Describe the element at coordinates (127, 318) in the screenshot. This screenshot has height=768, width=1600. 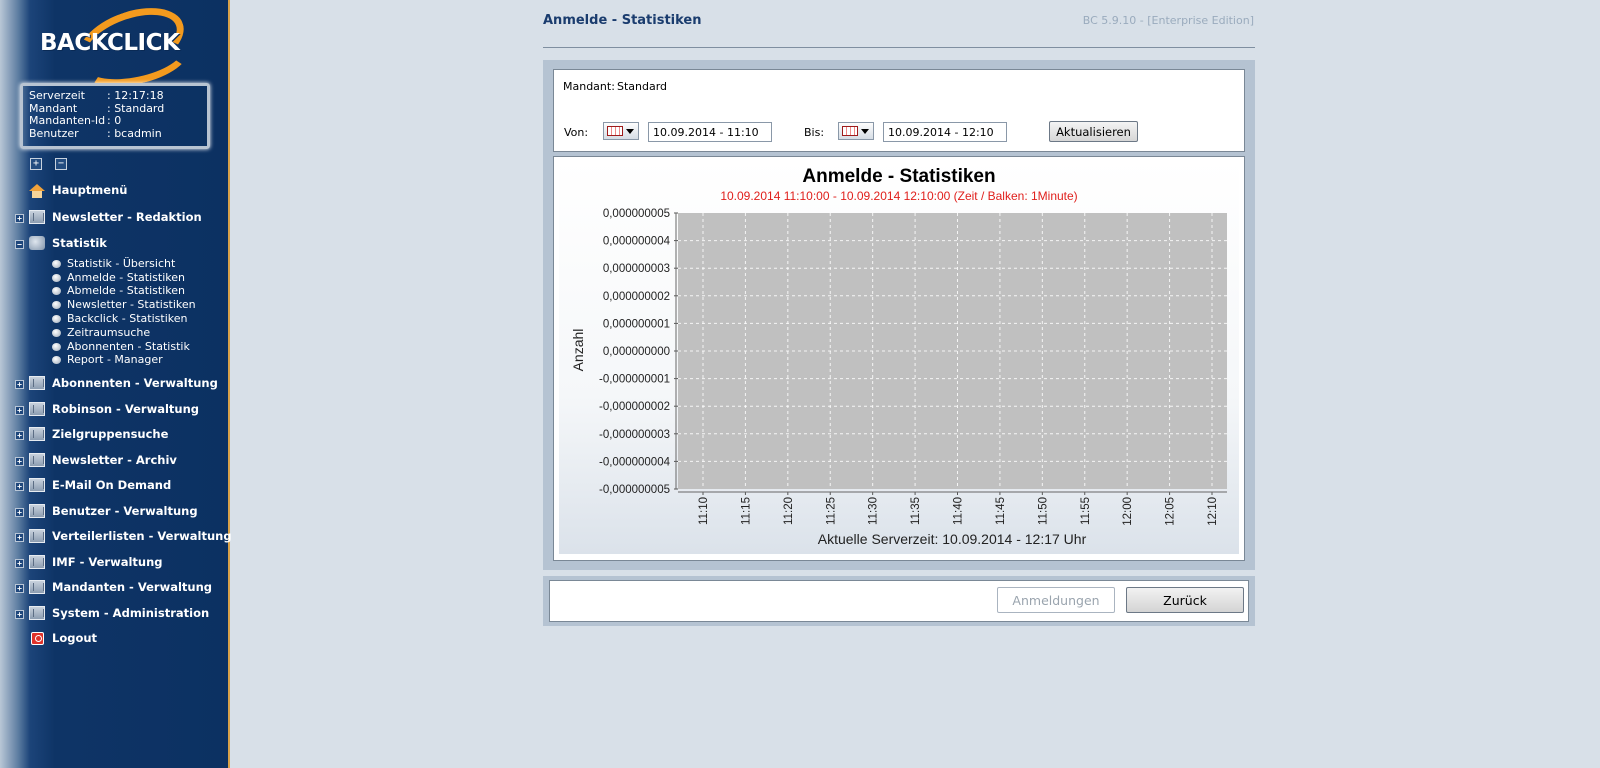
I see `sub-item-label: Backclick - Statistiken` at that location.